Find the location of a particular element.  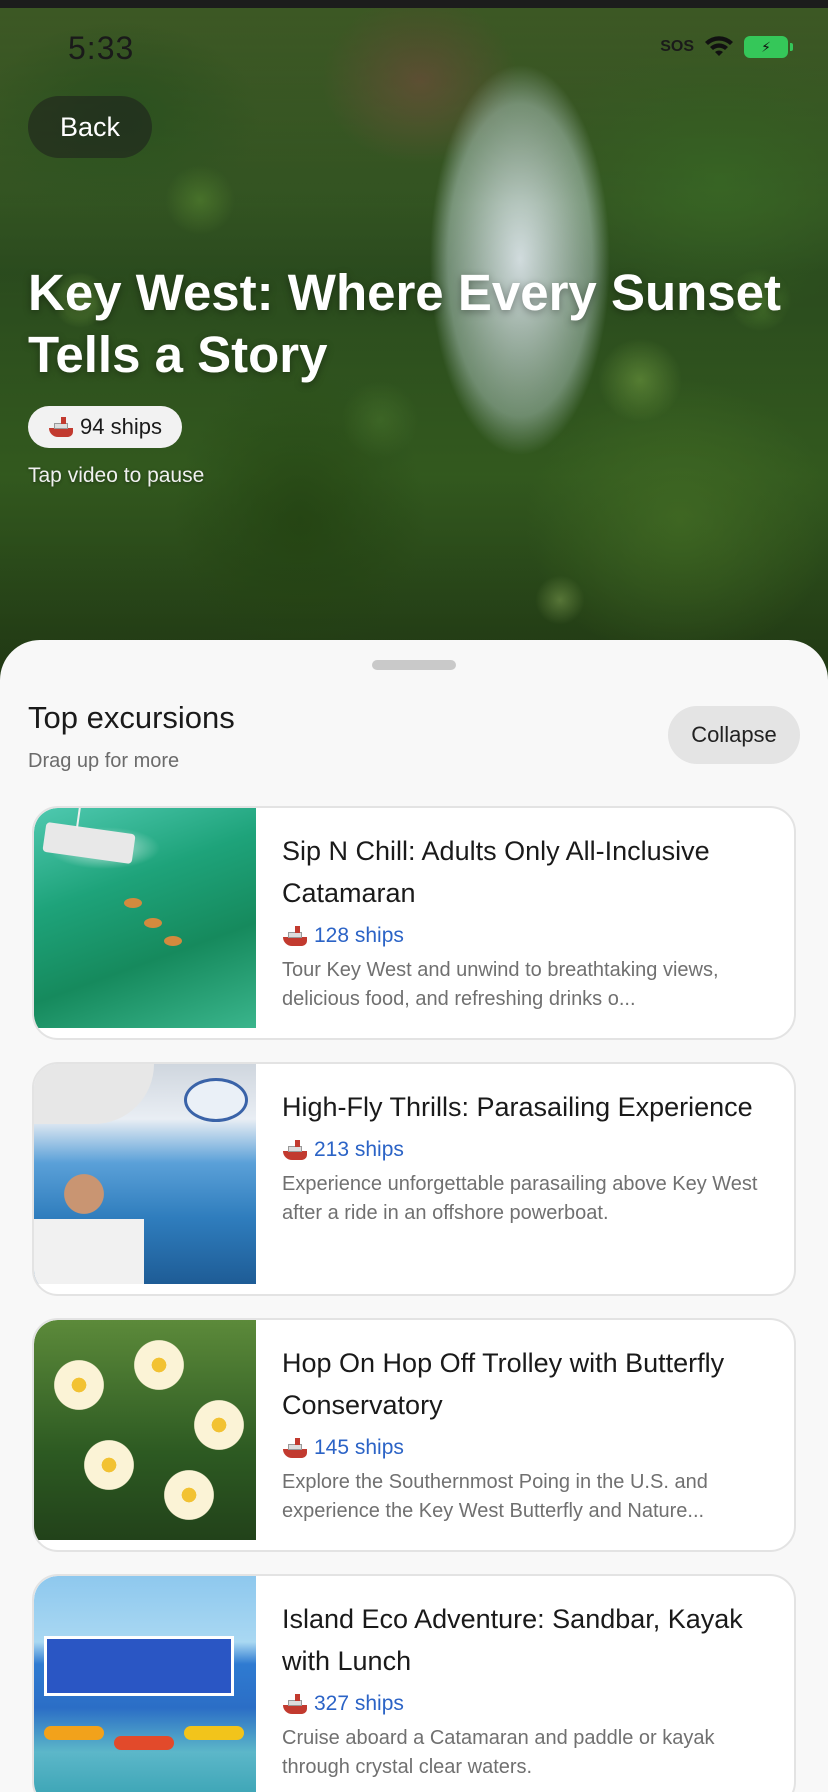

excursion-ships-count: 213 ships is located at coordinates (359, 1149).